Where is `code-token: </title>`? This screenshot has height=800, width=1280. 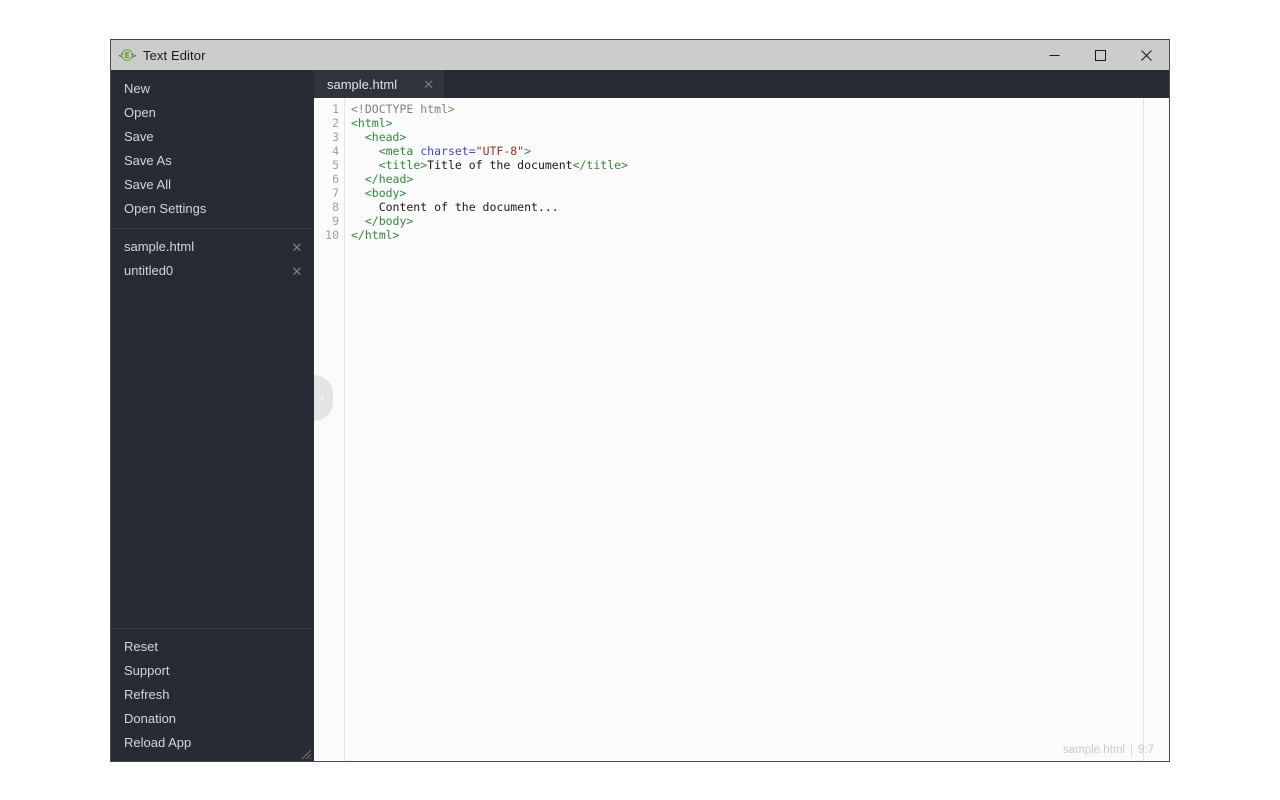 code-token: </title> is located at coordinates (600, 165).